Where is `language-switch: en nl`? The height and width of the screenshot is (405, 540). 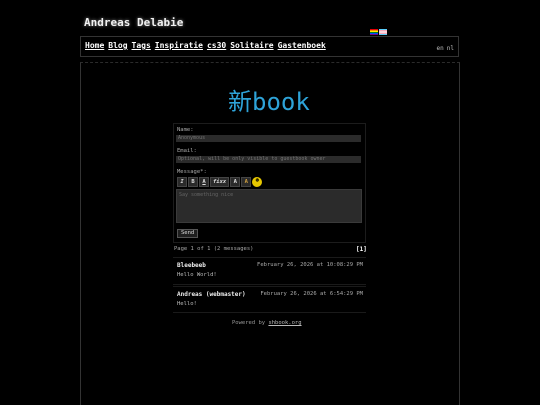
language-switch: en nl is located at coordinates (445, 48).